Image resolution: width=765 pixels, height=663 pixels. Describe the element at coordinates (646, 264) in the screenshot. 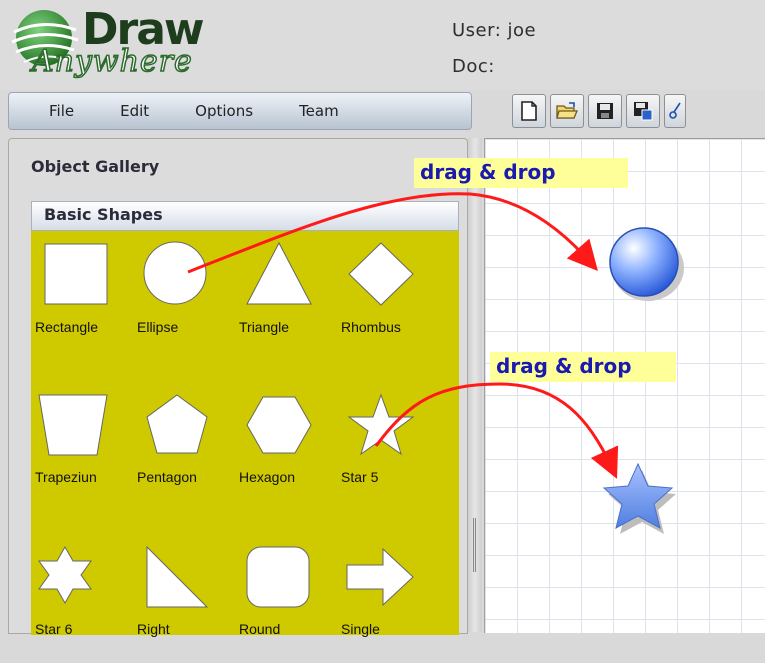

I see `dropped-sphere` at that location.